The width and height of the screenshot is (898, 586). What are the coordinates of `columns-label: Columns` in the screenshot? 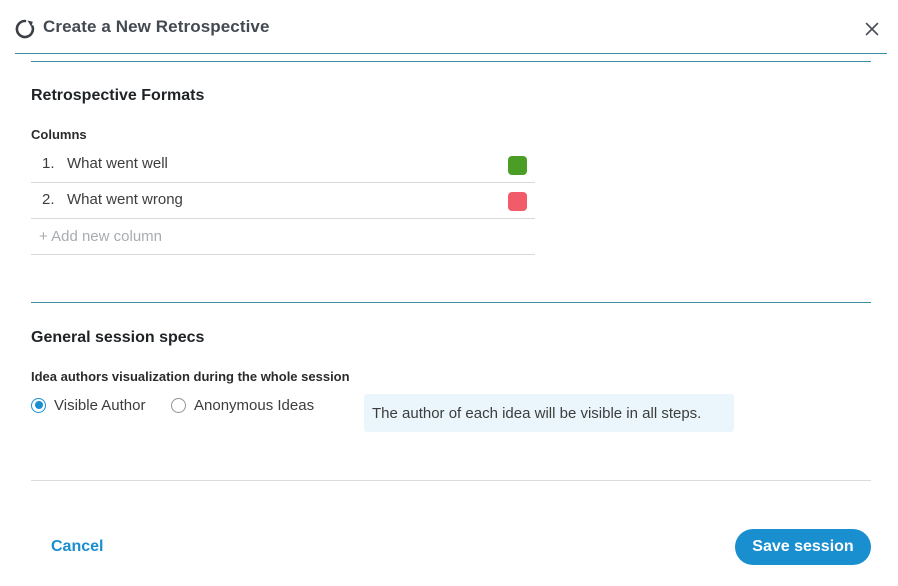 It's located at (59, 134).